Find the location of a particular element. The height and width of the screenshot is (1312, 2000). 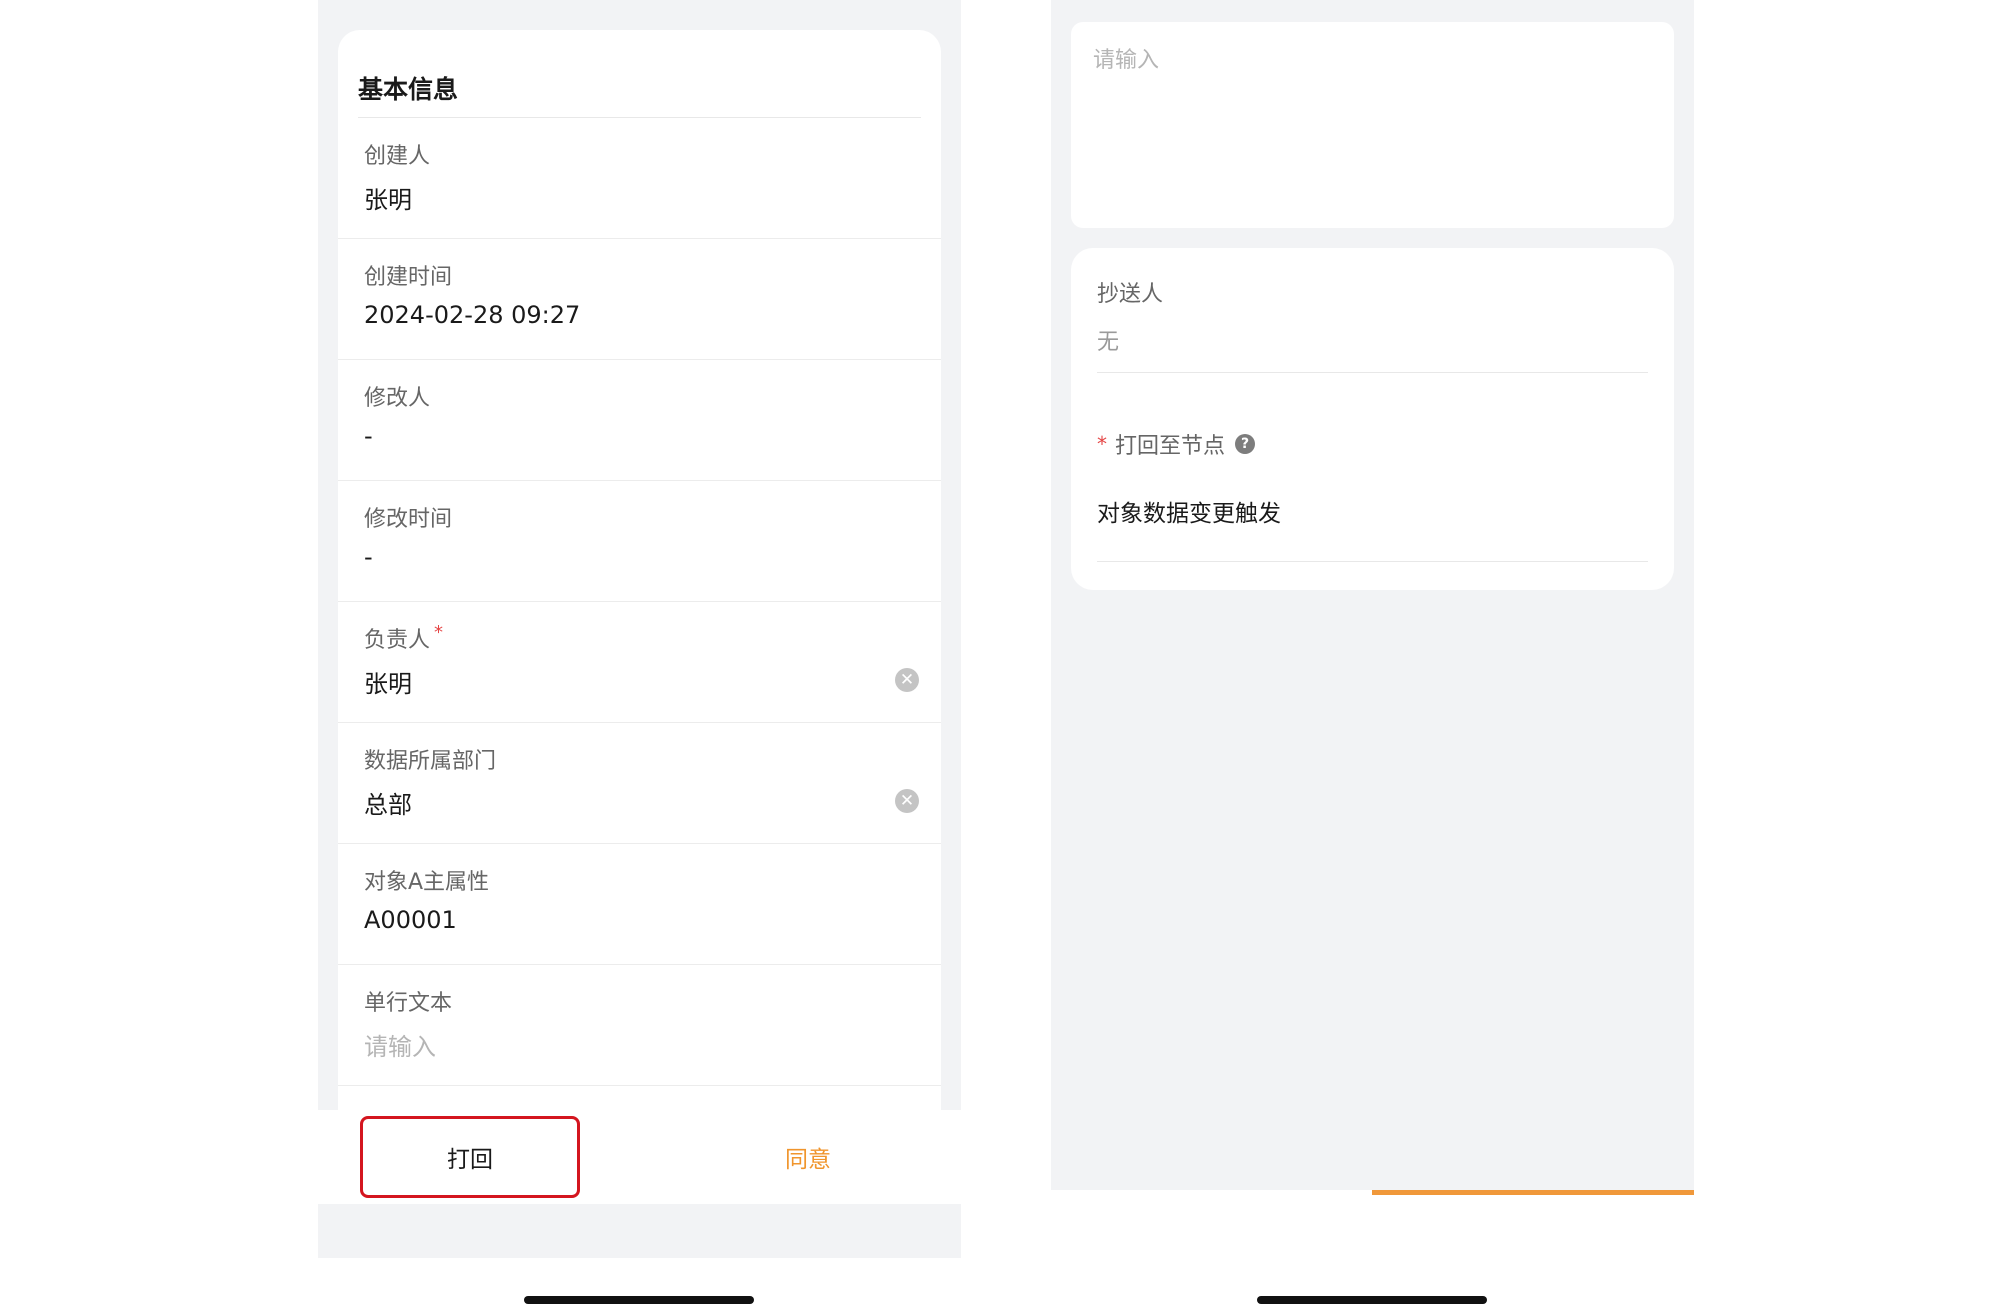

field-primary-attribute: 对象A主属性 A00001 is located at coordinates (639, 904).